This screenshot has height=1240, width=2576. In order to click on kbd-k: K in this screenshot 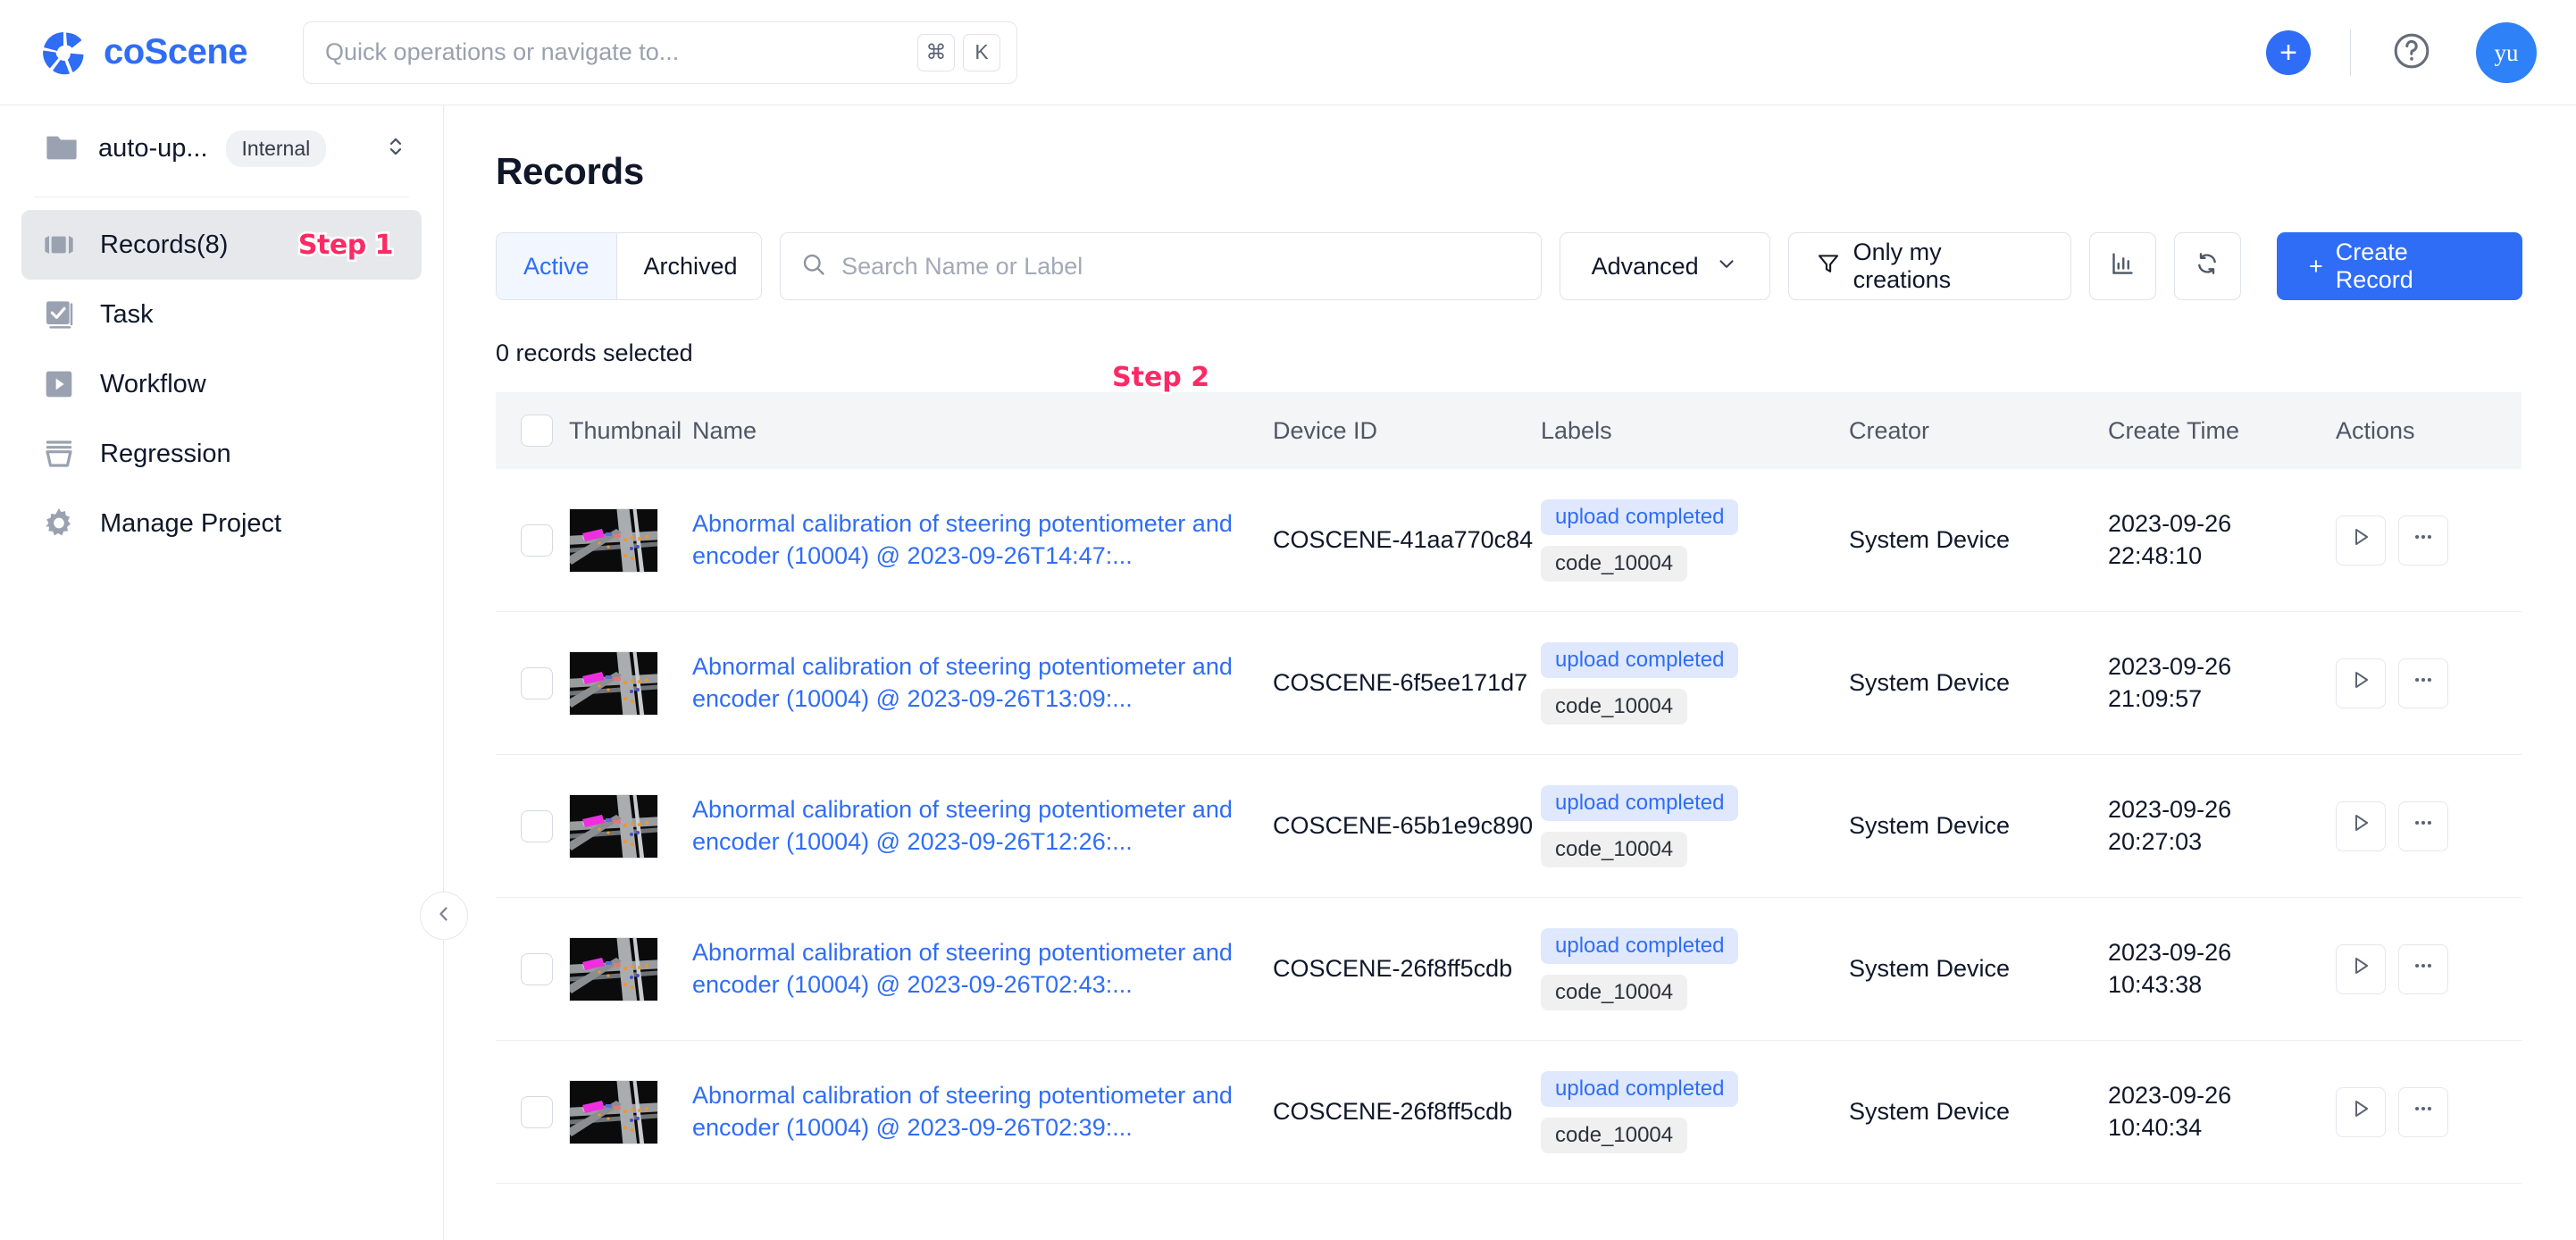, I will do `click(982, 52)`.